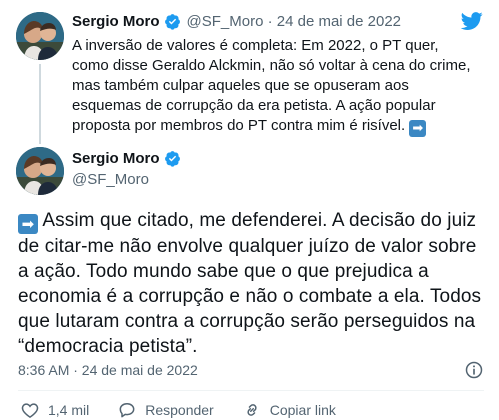 The width and height of the screenshot is (499, 420). I want to click on twitter-logo, so click(472, 21).